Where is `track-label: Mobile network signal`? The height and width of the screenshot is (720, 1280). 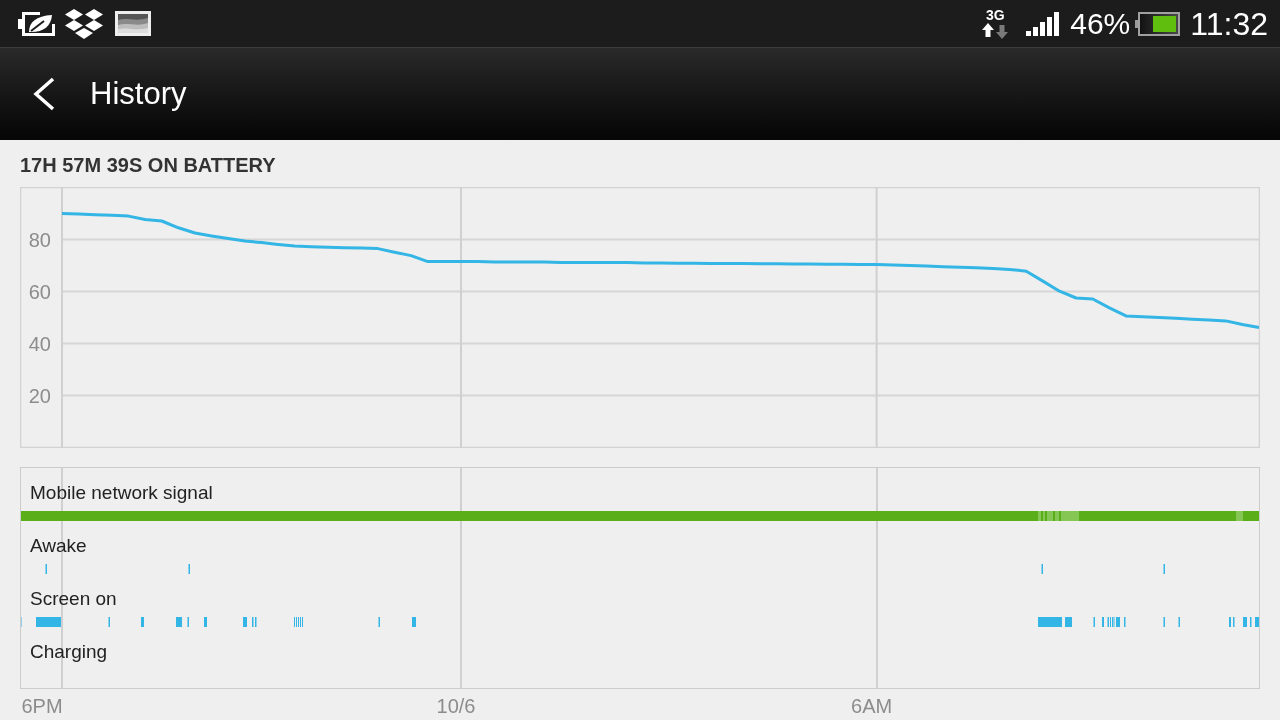 track-label: Mobile network signal is located at coordinates (121, 493).